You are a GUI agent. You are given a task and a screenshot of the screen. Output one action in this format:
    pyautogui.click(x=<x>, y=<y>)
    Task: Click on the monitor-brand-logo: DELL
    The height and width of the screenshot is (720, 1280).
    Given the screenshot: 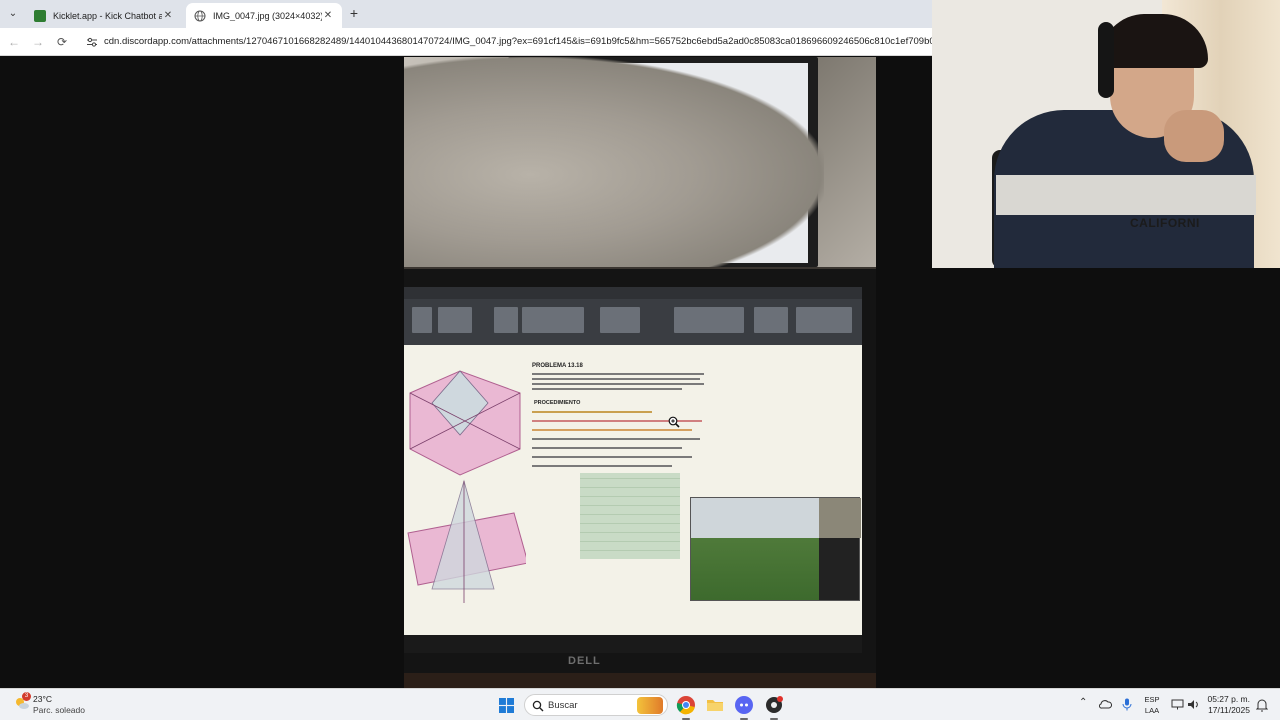 What is the action you would take?
    pyautogui.click(x=584, y=661)
    